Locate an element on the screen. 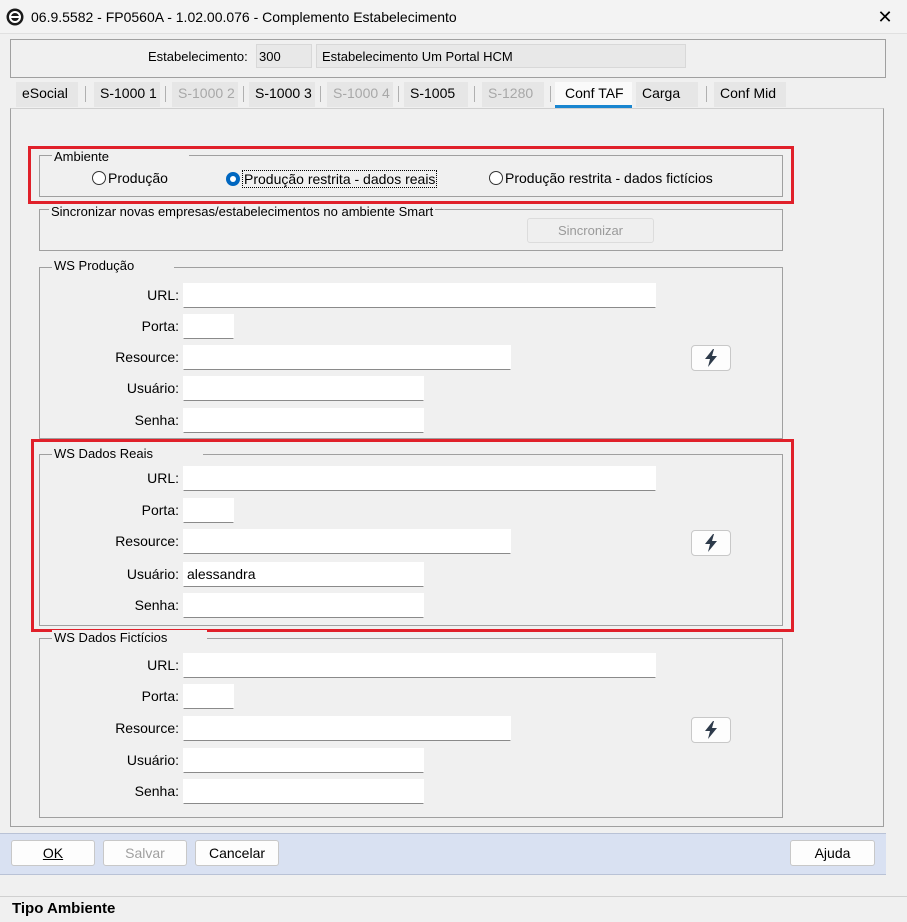 The width and height of the screenshot is (907, 922). ws-dados-ficticios-porta-input is located at coordinates (208, 696).